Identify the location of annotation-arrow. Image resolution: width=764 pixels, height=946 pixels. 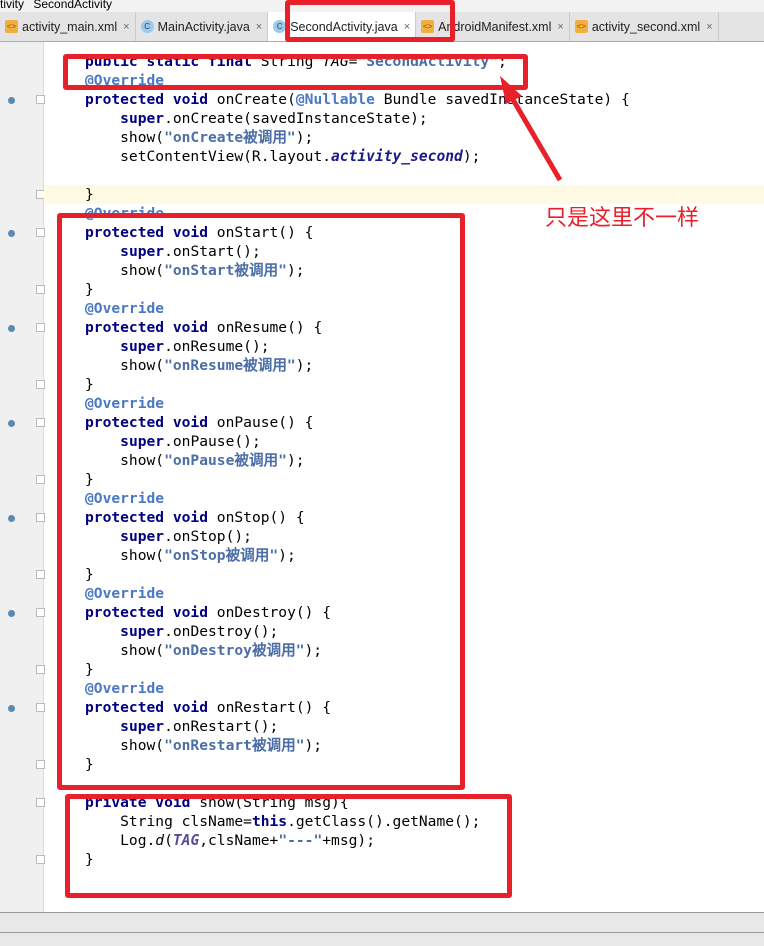
(531, 129).